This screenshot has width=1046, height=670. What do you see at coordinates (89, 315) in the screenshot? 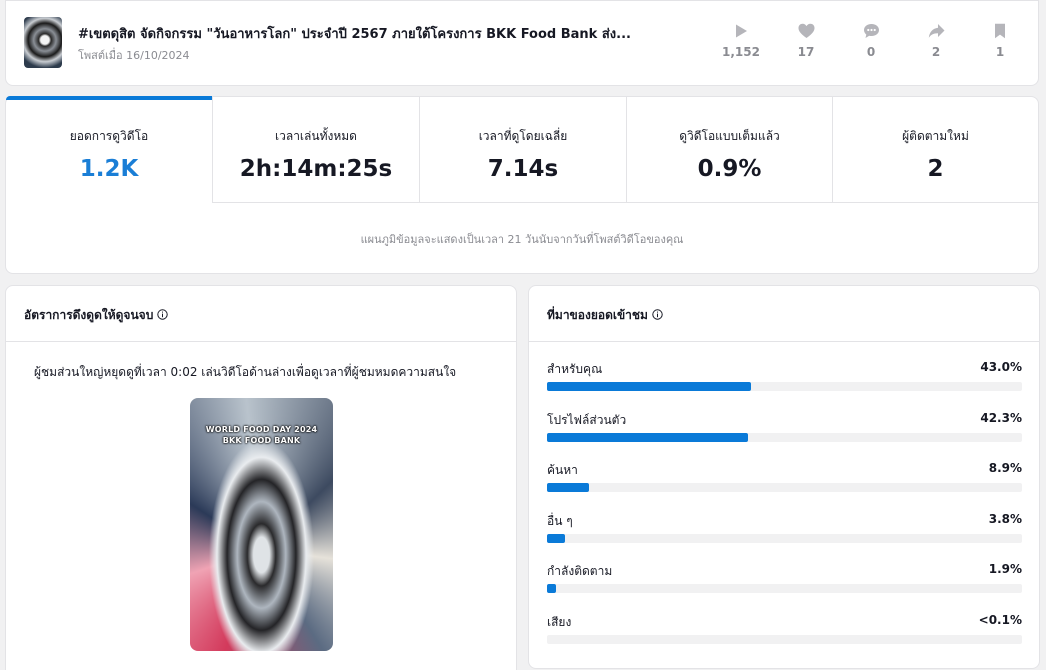
I see `retention-title: อัตราการดึงดูดให้ดูจนจบ` at bounding box center [89, 315].